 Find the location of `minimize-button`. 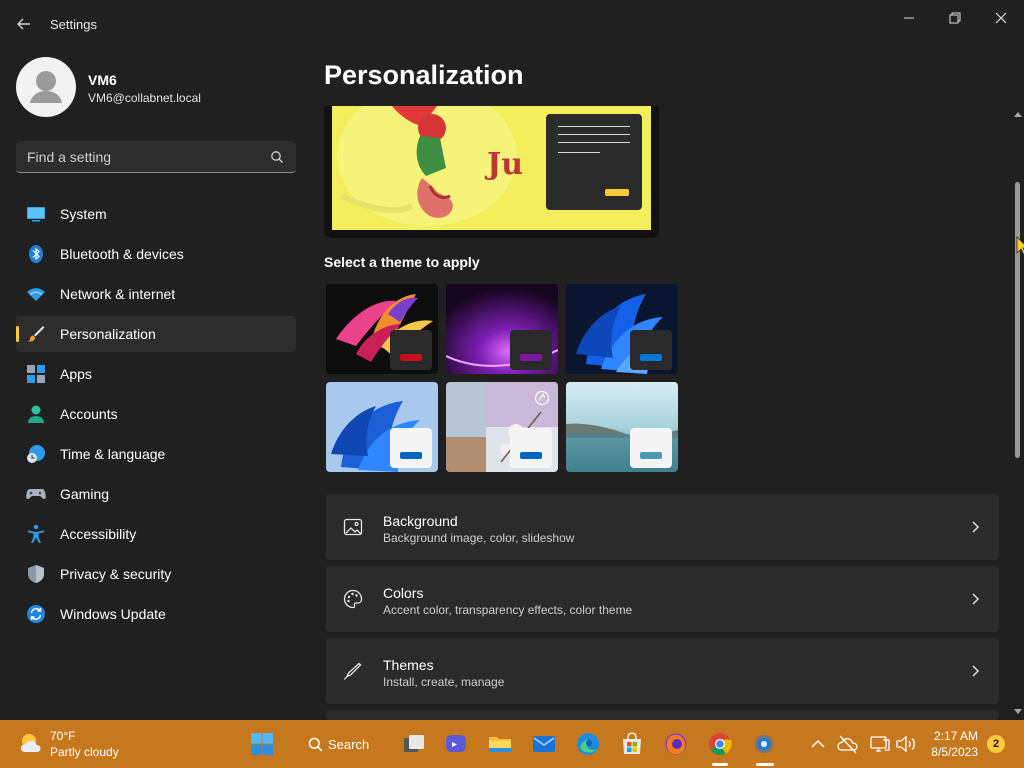

minimize-button is located at coordinates (909, 17).